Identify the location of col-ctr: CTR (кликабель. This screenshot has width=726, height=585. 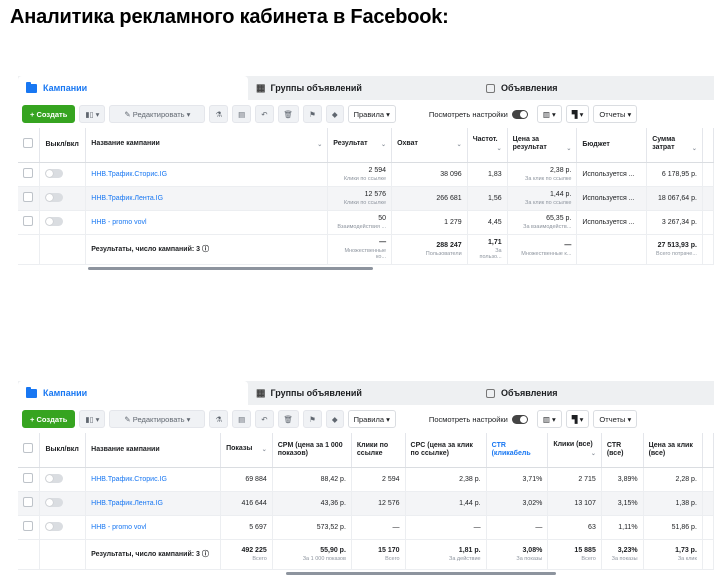
(517, 450).